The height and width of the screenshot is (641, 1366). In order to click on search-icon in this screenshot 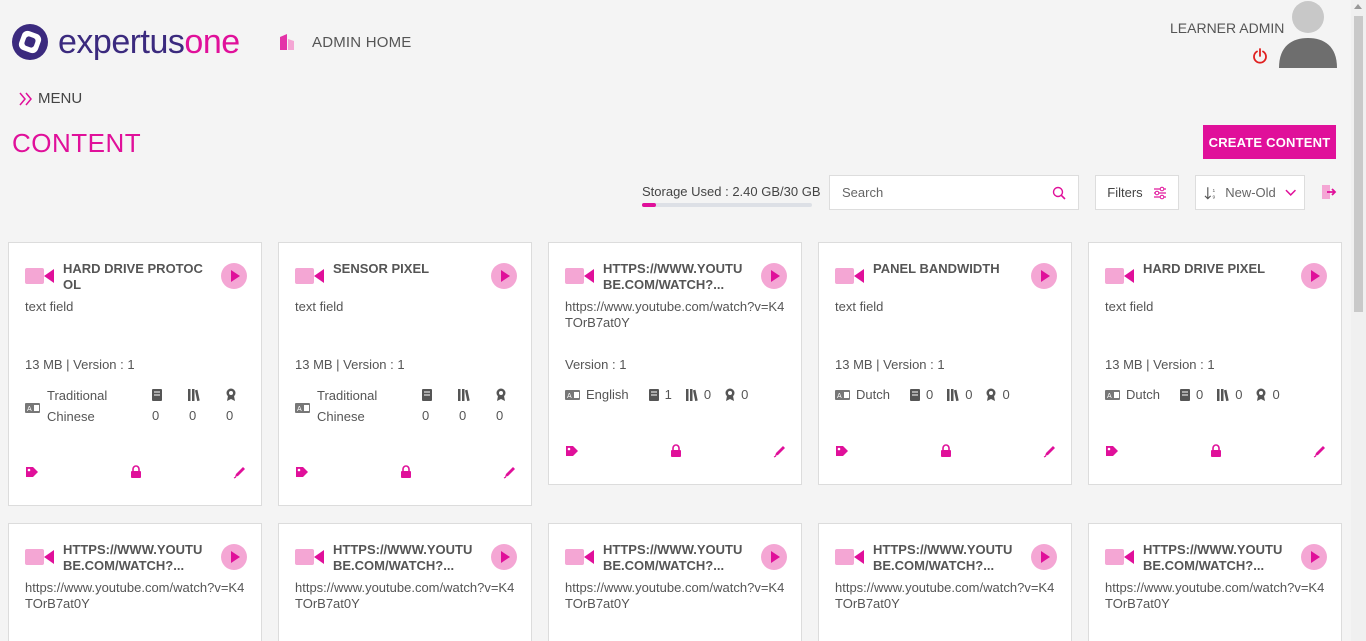, I will do `click(1059, 193)`.